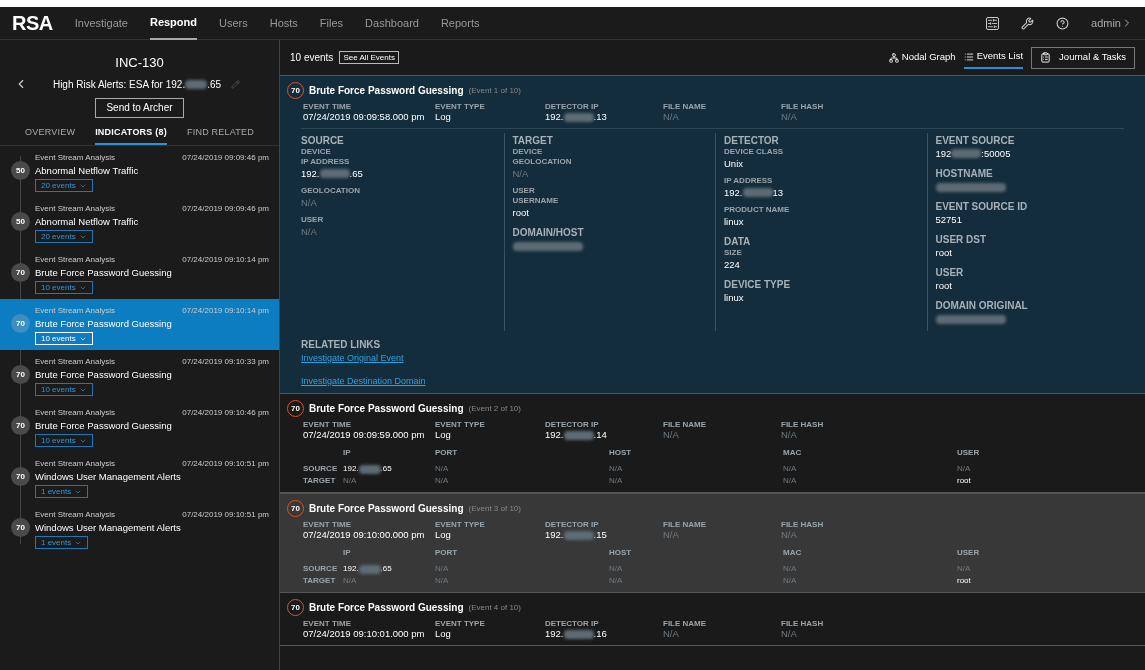  Describe the element at coordinates (1112, 23) in the screenshot. I see `user-menu: admin` at that location.